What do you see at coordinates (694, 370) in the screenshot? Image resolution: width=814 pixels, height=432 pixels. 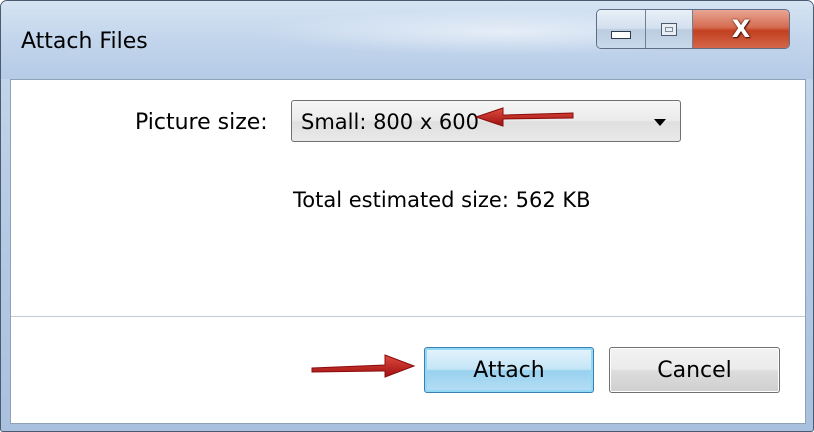 I see `cancel-button: Cancel` at bounding box center [694, 370].